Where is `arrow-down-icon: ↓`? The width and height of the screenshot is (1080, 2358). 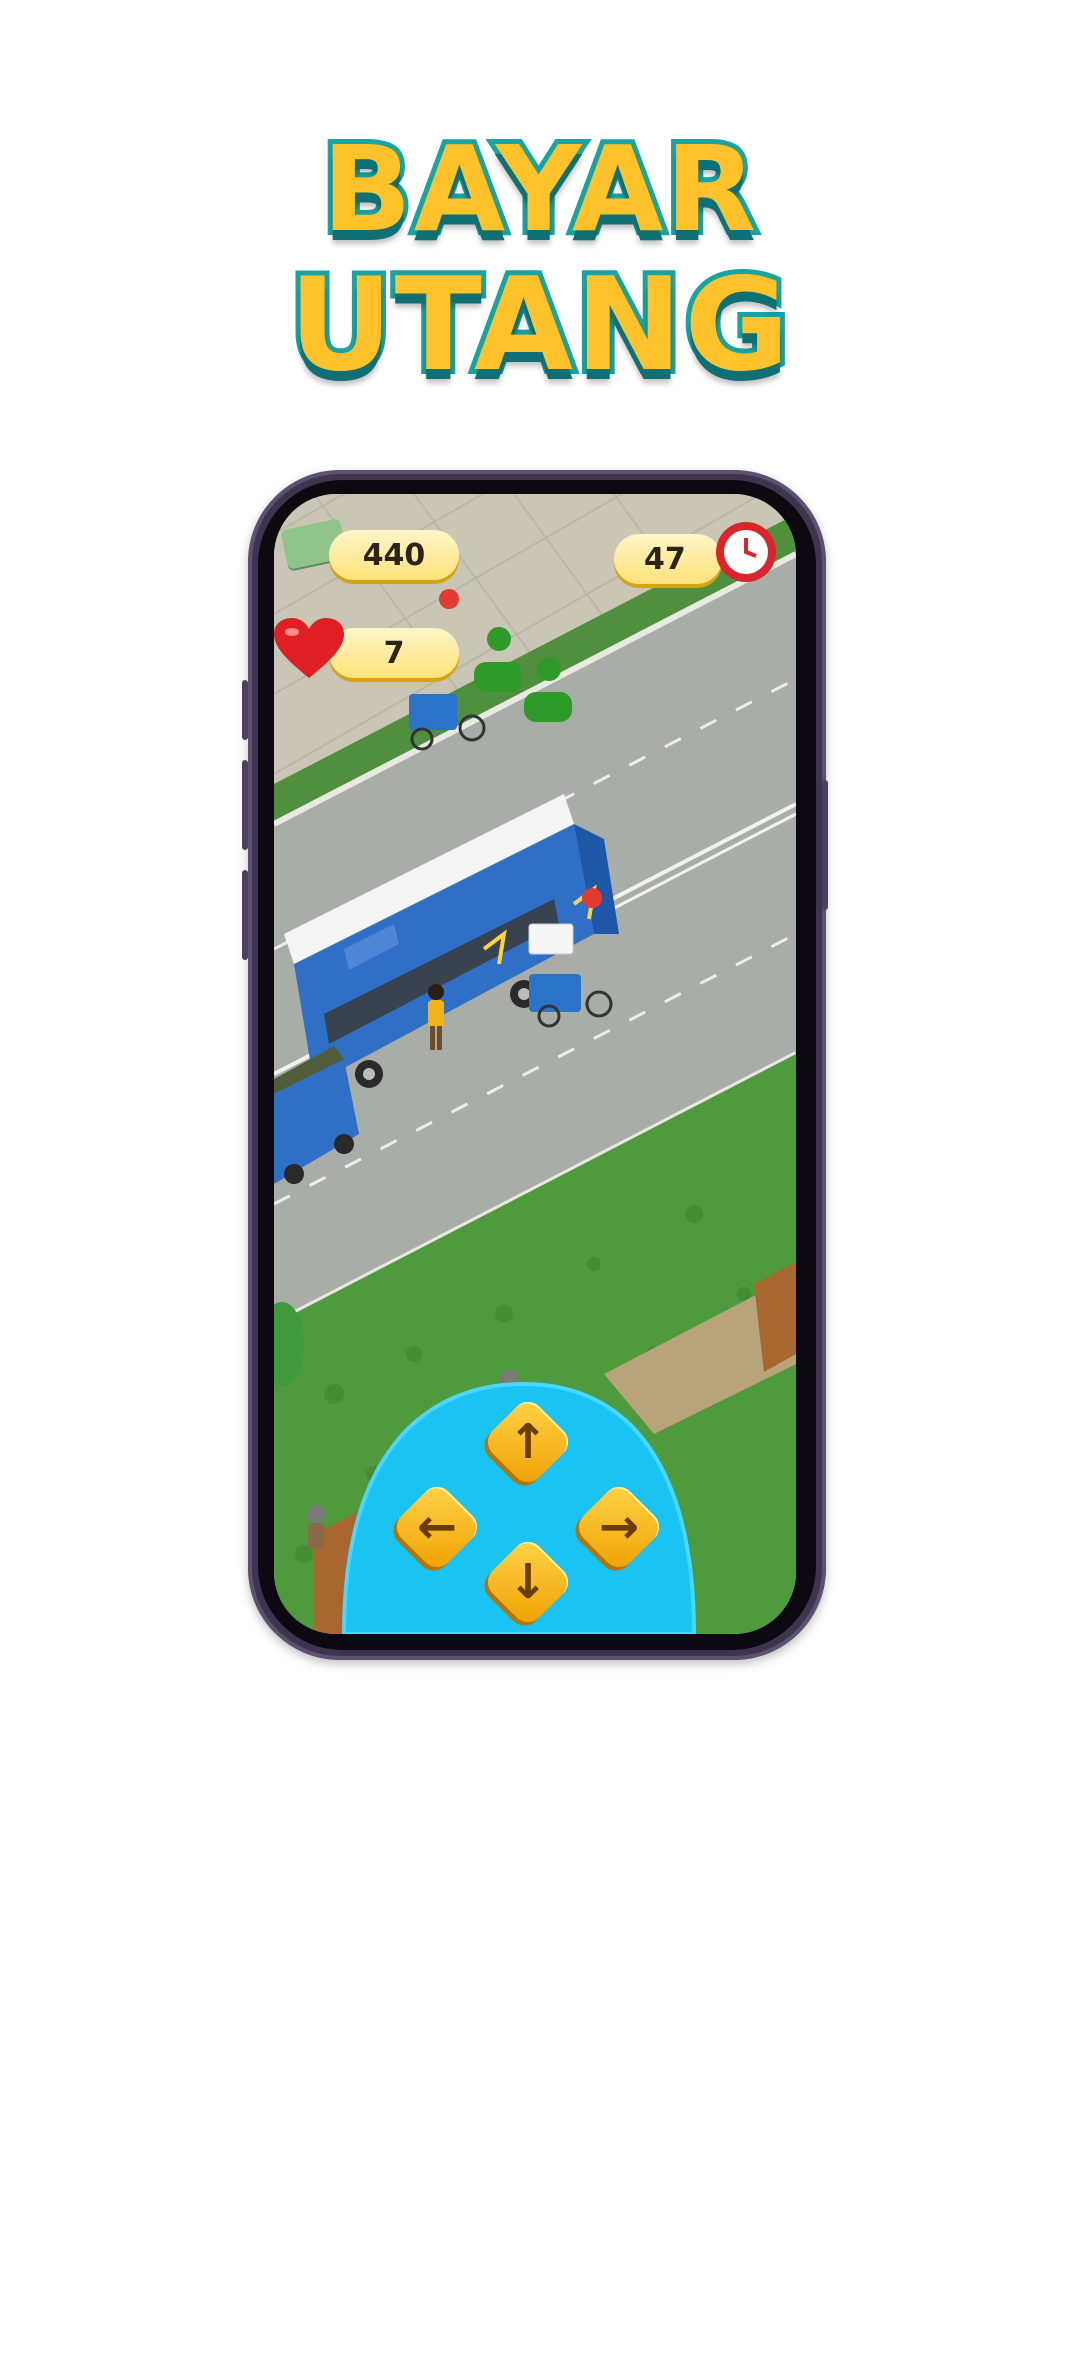
arrow-down-icon: ↓ is located at coordinates (528, 1582).